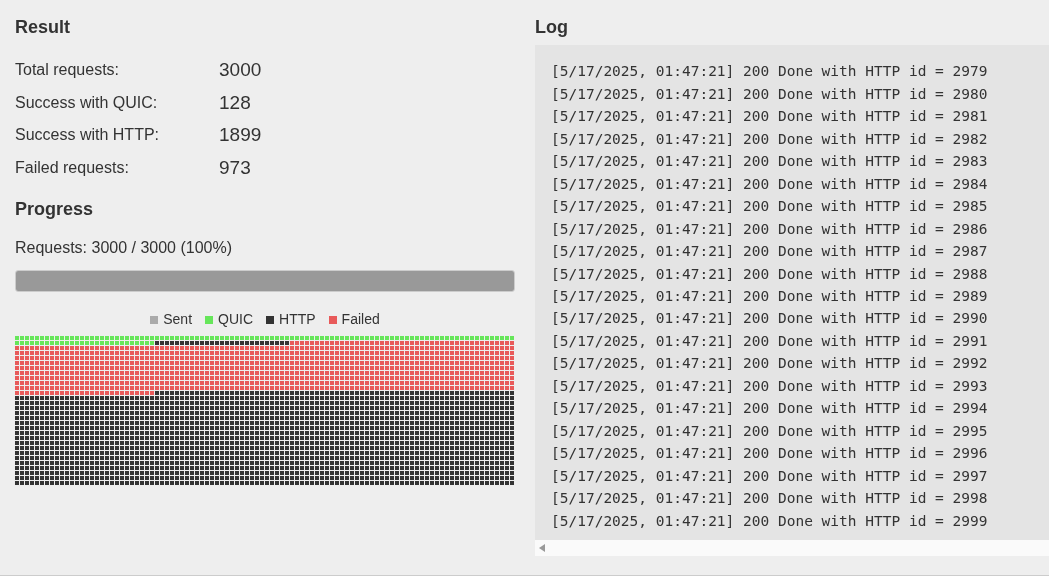  I want to click on log-line: [5/17/2025, 01:47:21] 200 Done with HTTP id = 2981, so click(770, 117).